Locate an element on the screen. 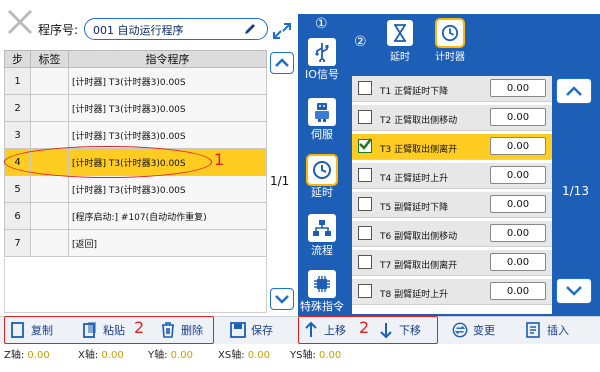 The image size is (600, 372). save-label: 保存 is located at coordinates (262, 330).